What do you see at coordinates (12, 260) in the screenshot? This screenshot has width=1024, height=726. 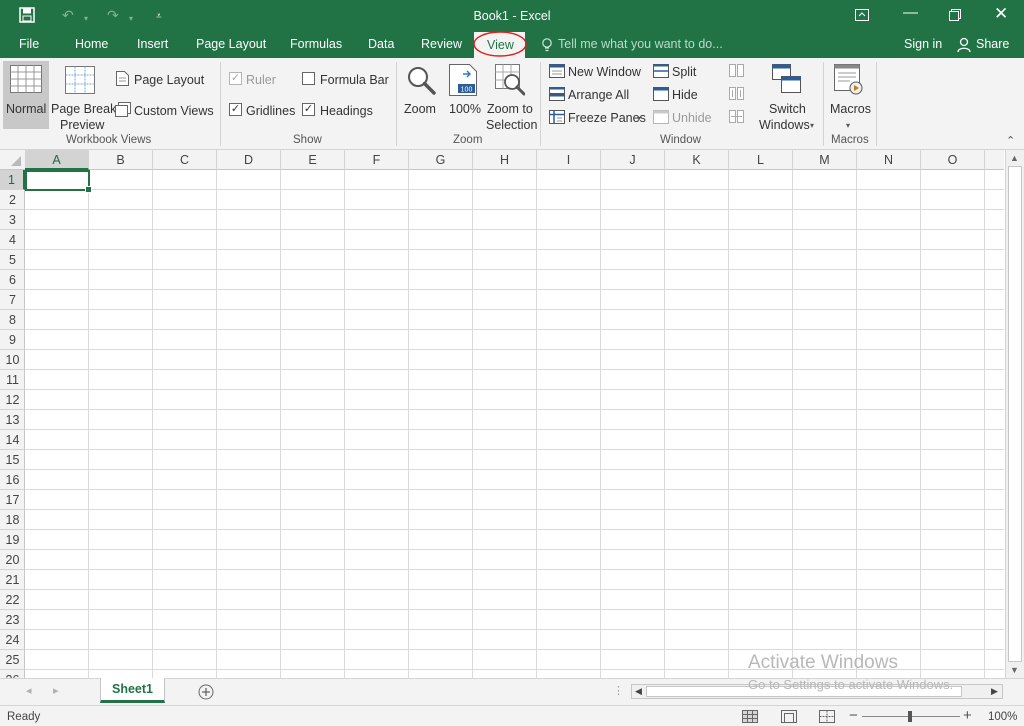 I see `row-header: 5` at bounding box center [12, 260].